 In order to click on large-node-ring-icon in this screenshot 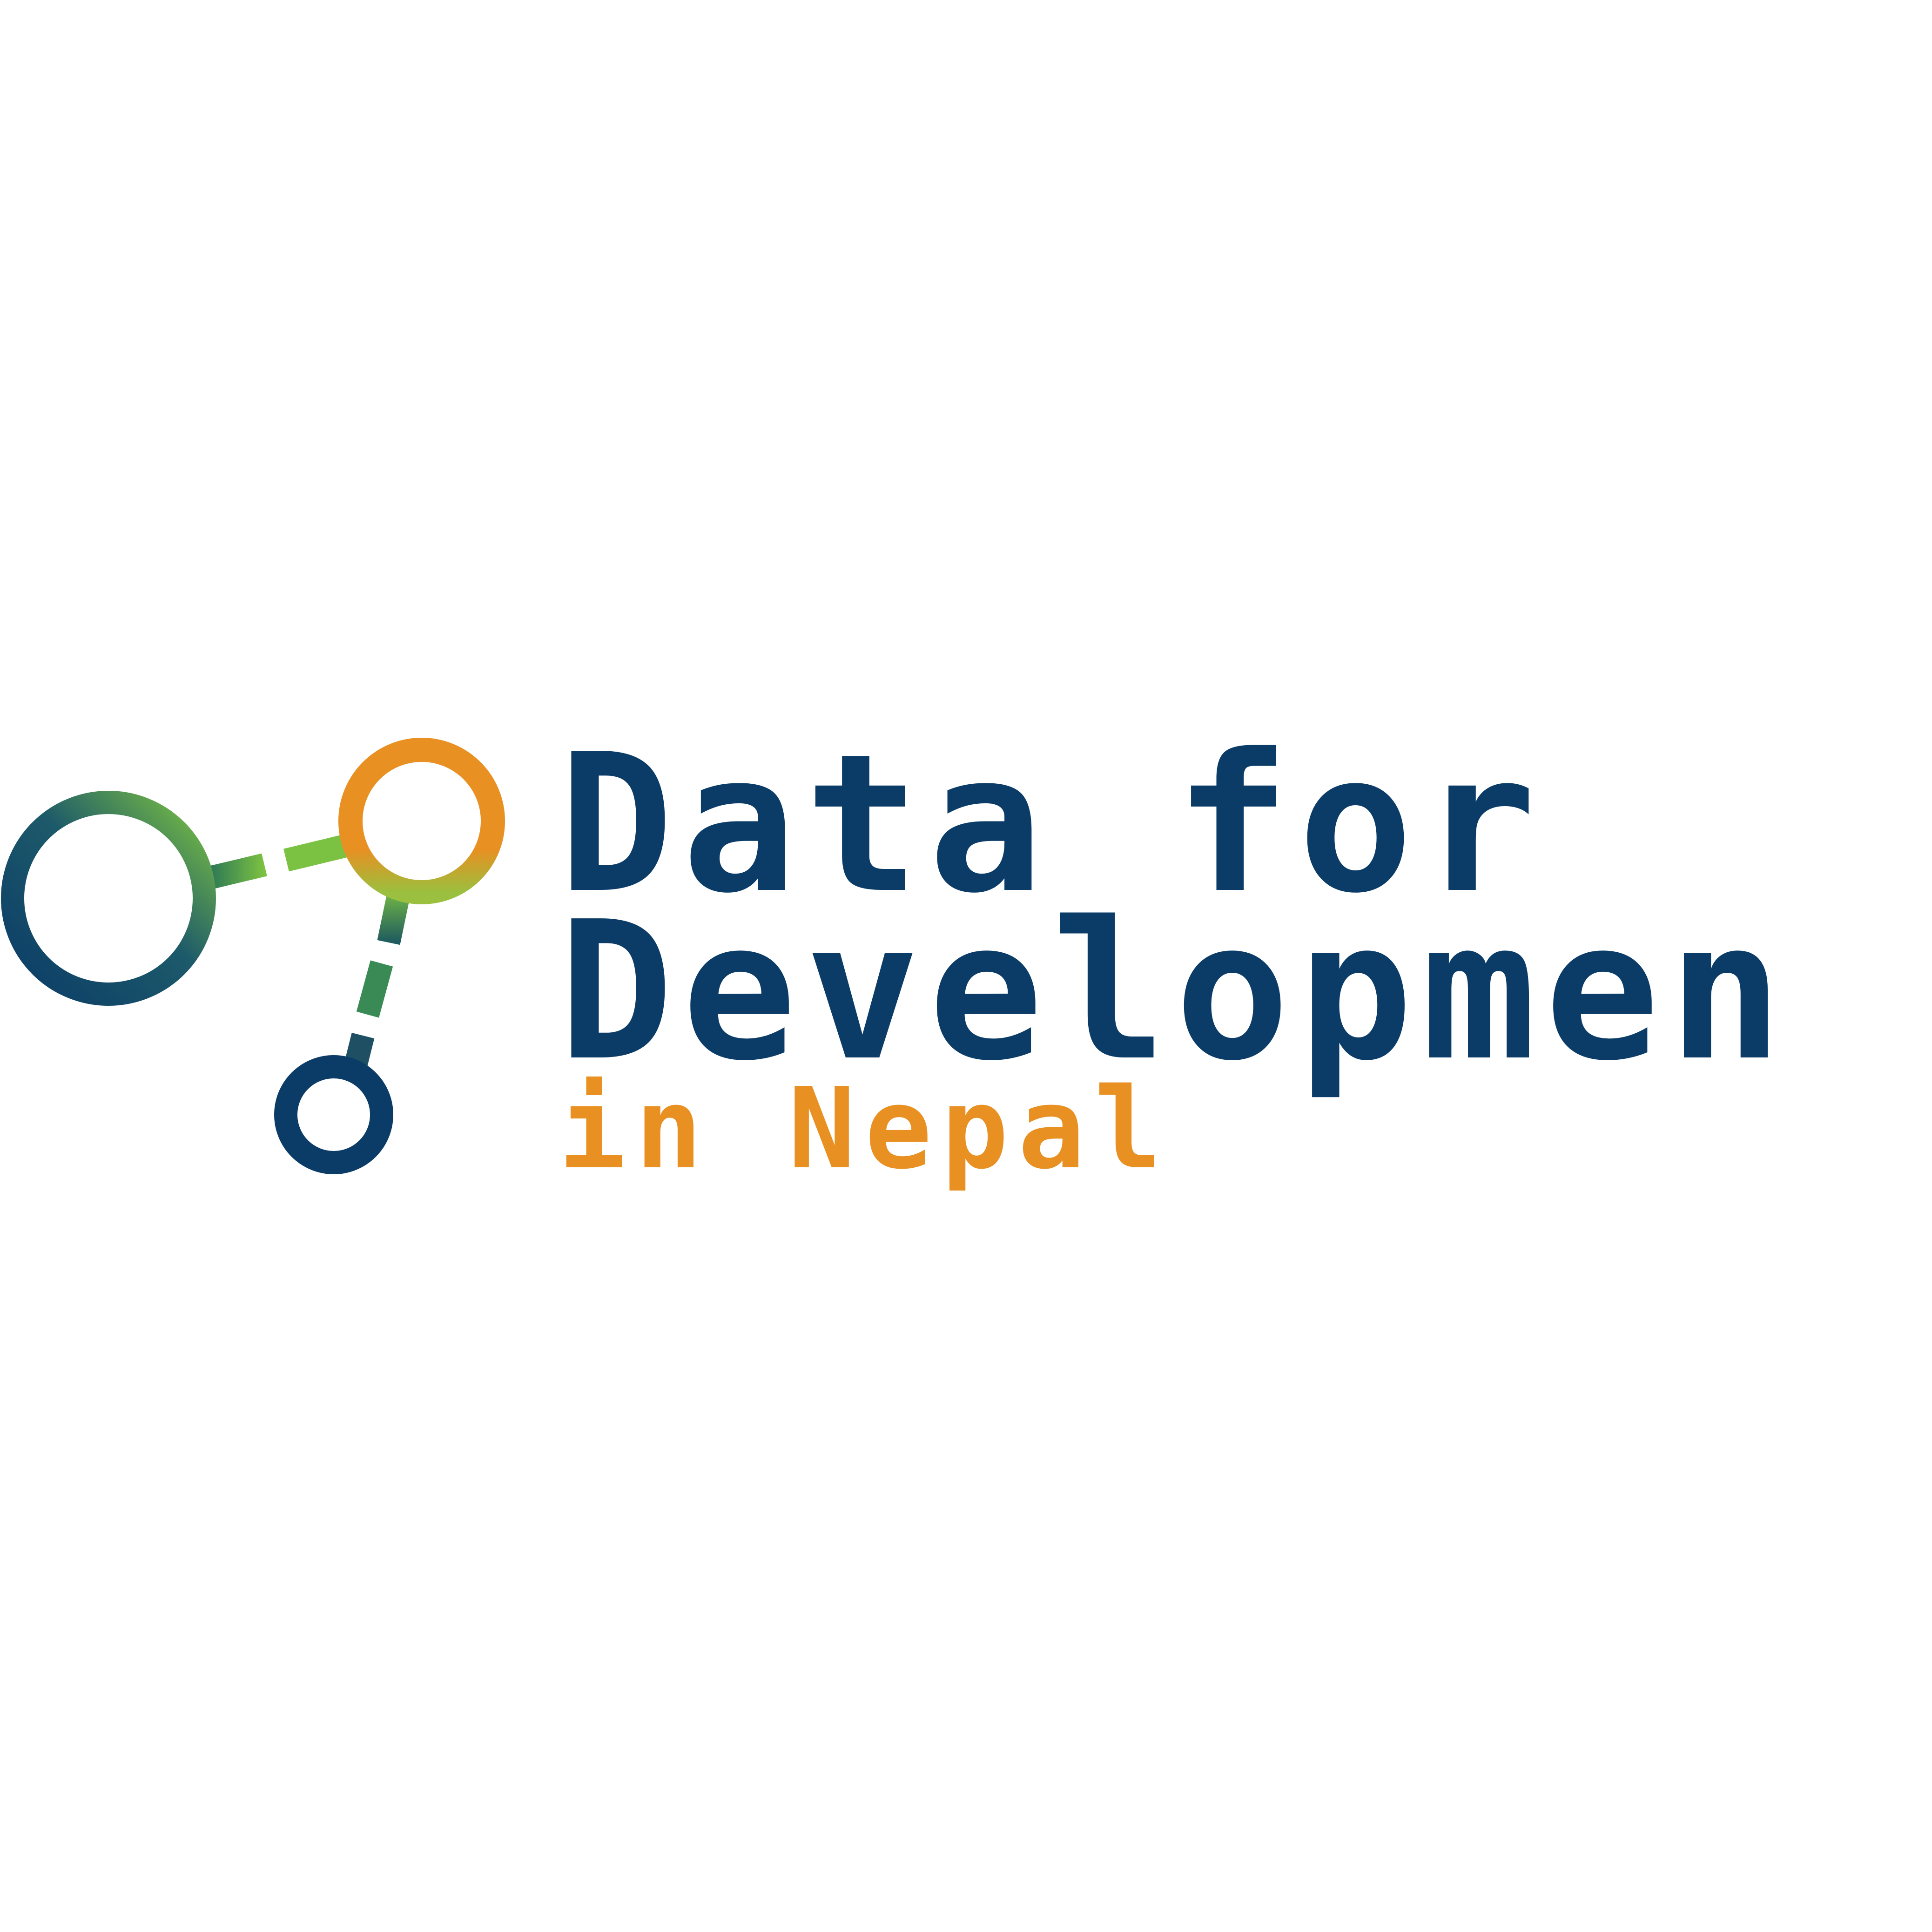, I will do `click(108, 898)`.